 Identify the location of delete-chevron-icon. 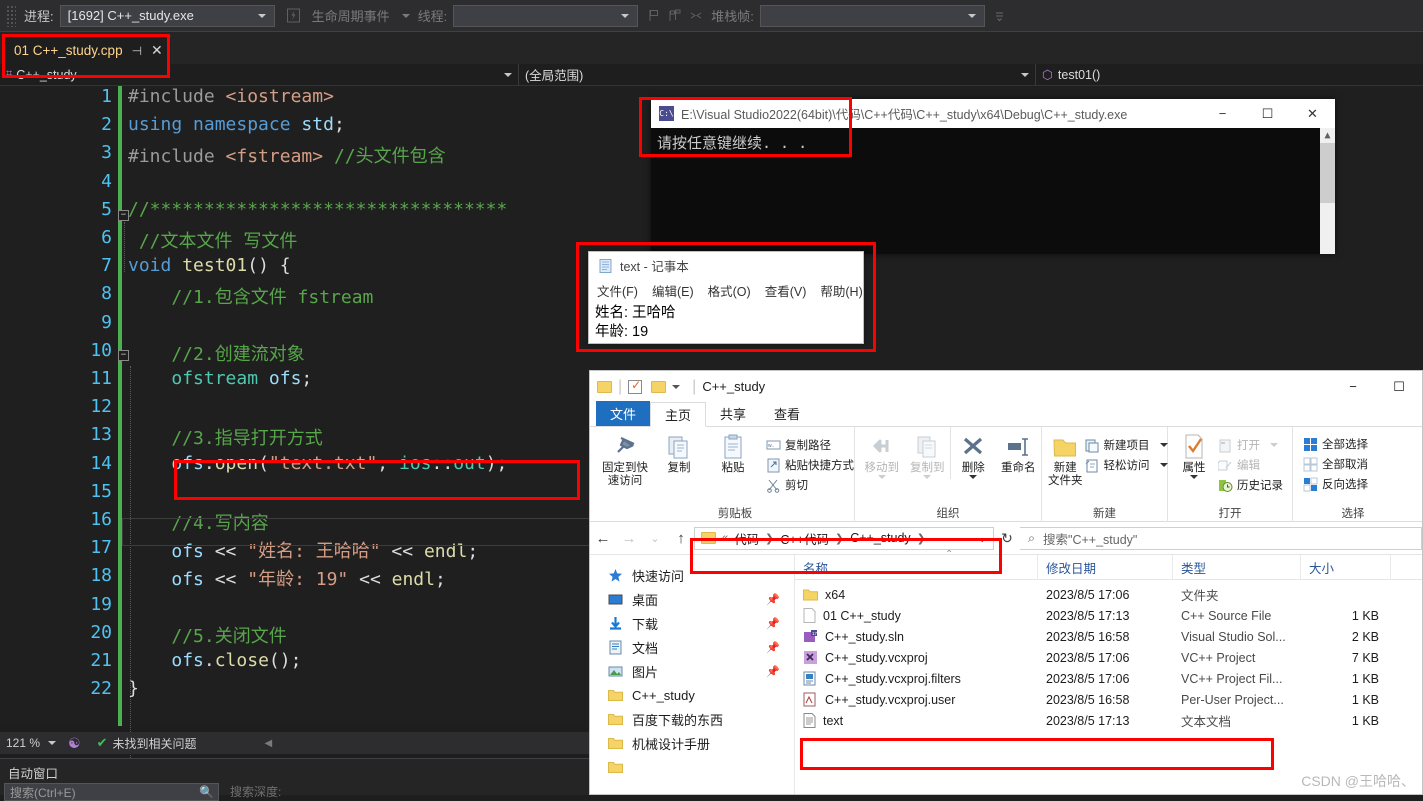
(973, 477).